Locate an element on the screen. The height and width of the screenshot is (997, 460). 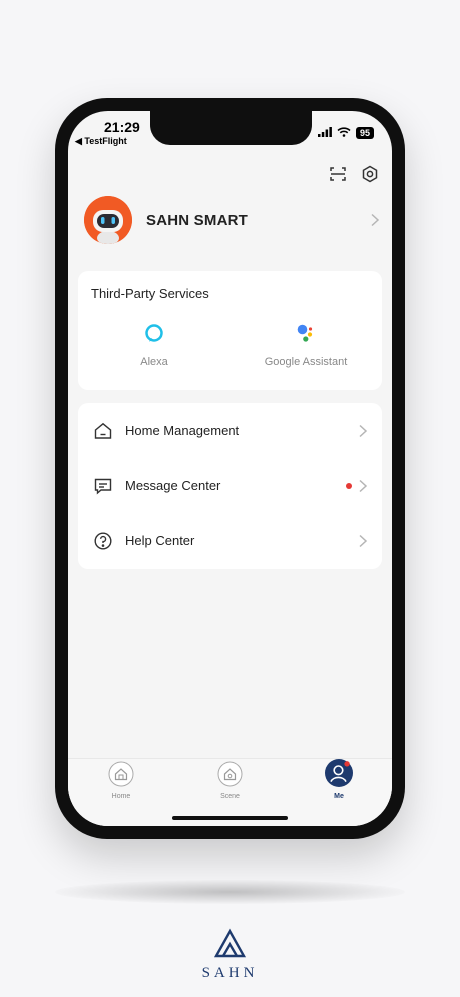
home-indicator is located at coordinates (230, 818).